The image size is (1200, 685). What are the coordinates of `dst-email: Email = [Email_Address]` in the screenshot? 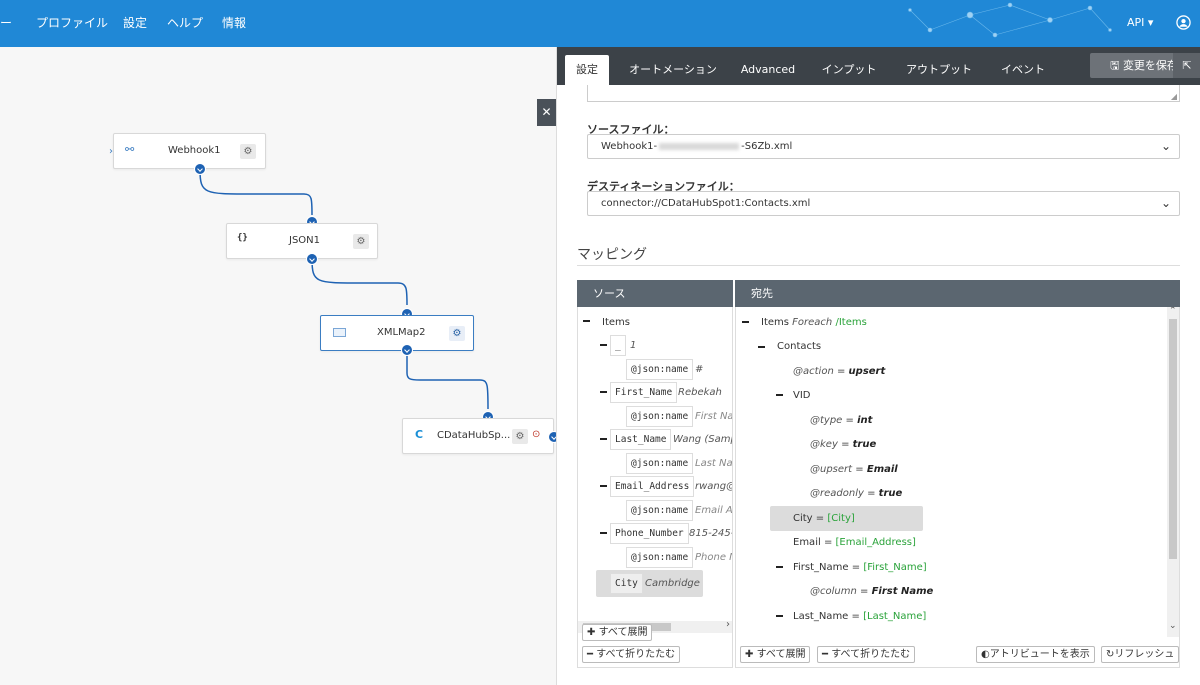 It's located at (854, 542).